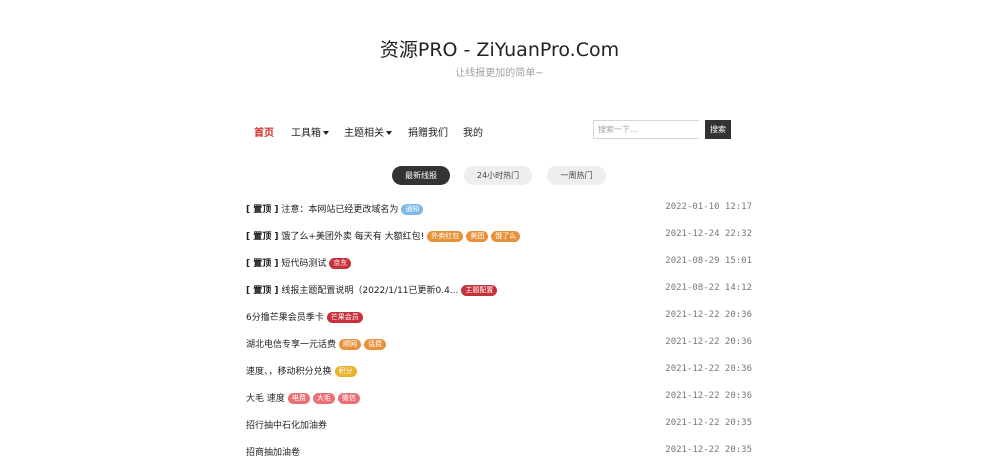 The height and width of the screenshot is (473, 999). I want to click on post-tag: 微信, so click(348, 398).